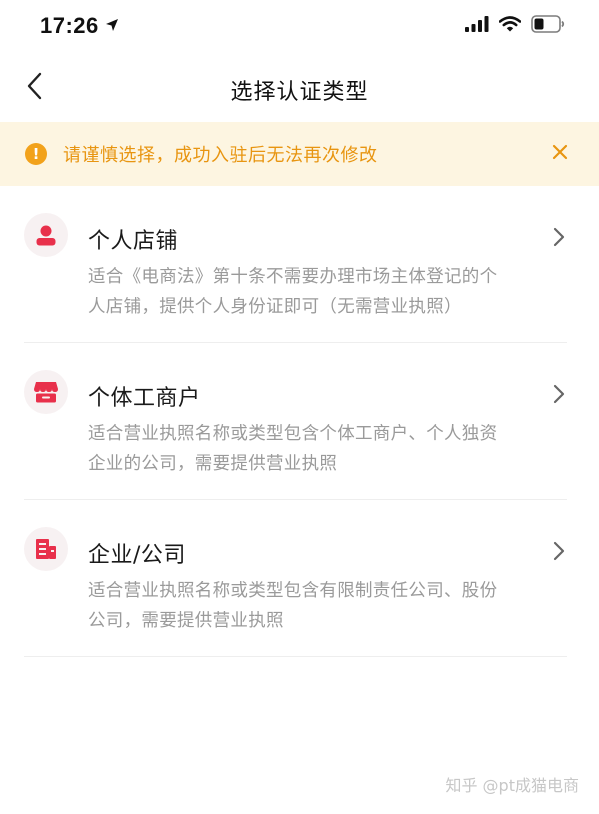  Describe the element at coordinates (510, 26) in the screenshot. I see `wifi-icon` at that location.